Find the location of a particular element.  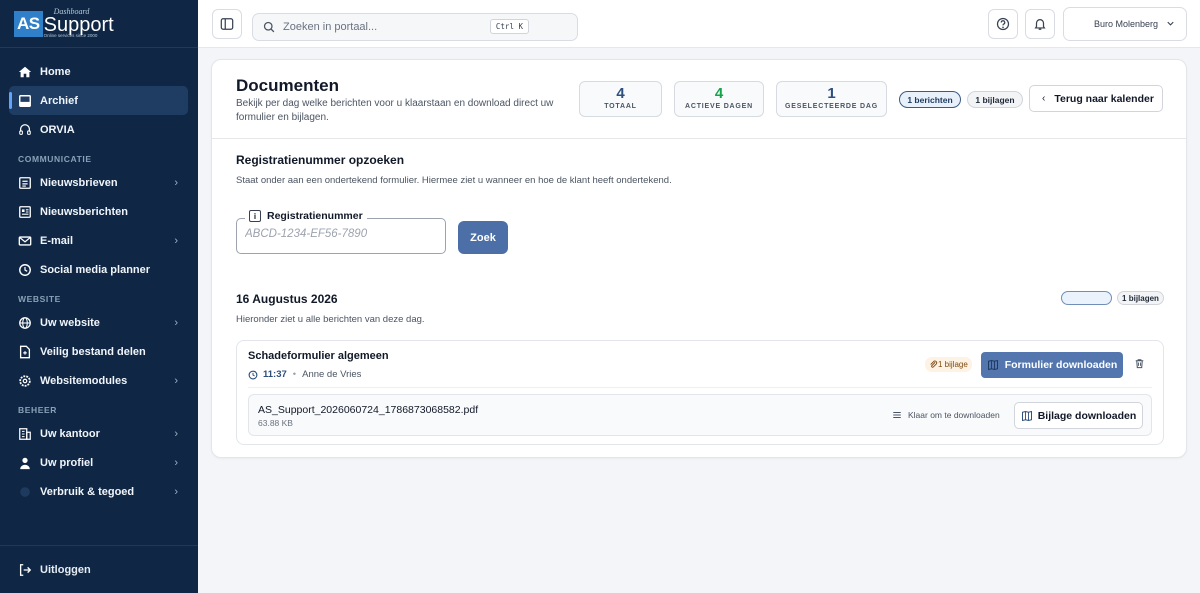

help-button is located at coordinates (1003, 24).